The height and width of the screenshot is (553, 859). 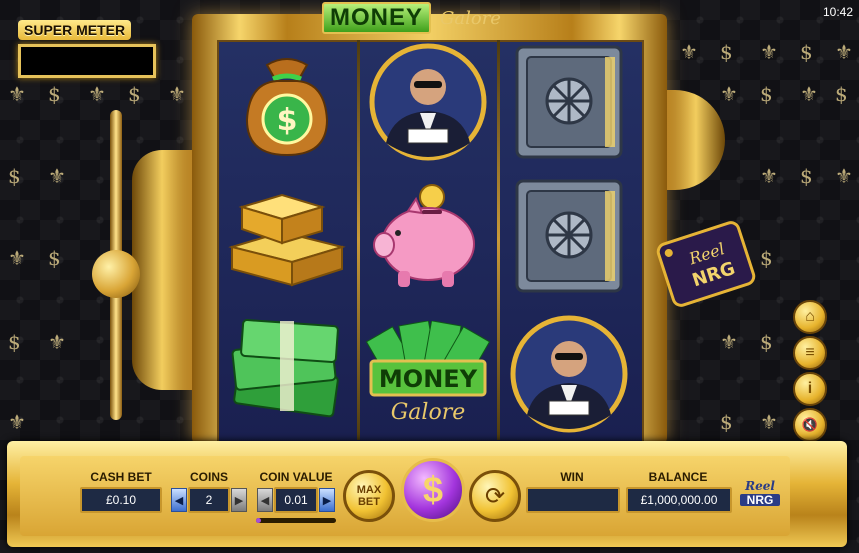 I want to click on autoplay-icon: ⟳, so click(x=495, y=496).